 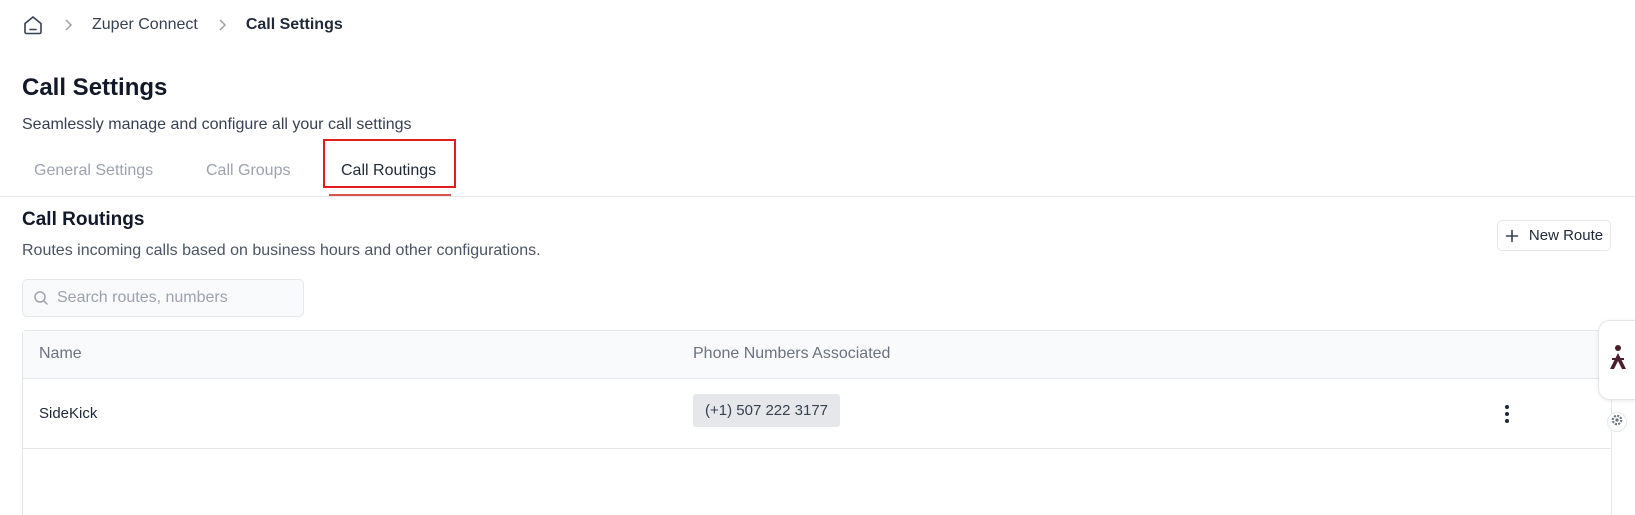 I want to click on home-icon, so click(x=33, y=25).